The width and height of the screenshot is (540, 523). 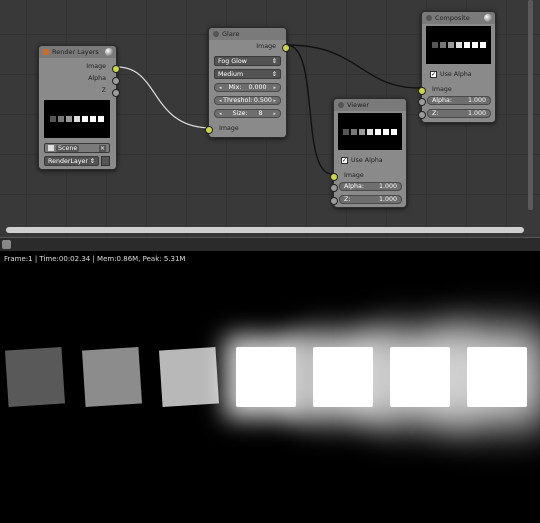 What do you see at coordinates (429, 18) in the screenshot?
I see `composite-collapse-icon` at bounding box center [429, 18].